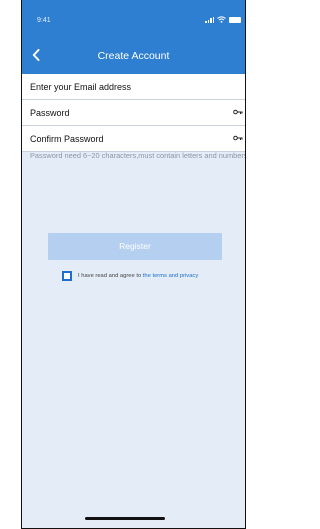 This screenshot has height=529, width=320. Describe the element at coordinates (125, 518) in the screenshot. I see `home-indicator` at that location.